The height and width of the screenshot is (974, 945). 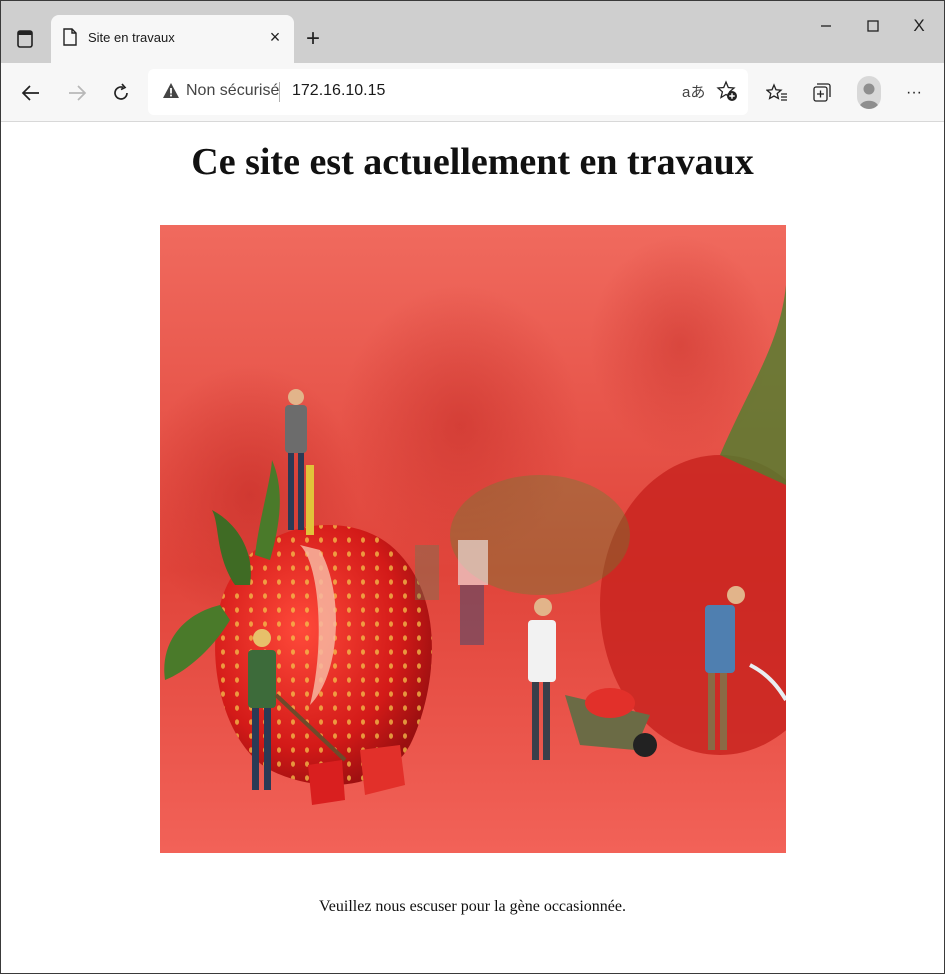 What do you see at coordinates (313, 39) in the screenshot?
I see `new-tab-button: +` at bounding box center [313, 39].